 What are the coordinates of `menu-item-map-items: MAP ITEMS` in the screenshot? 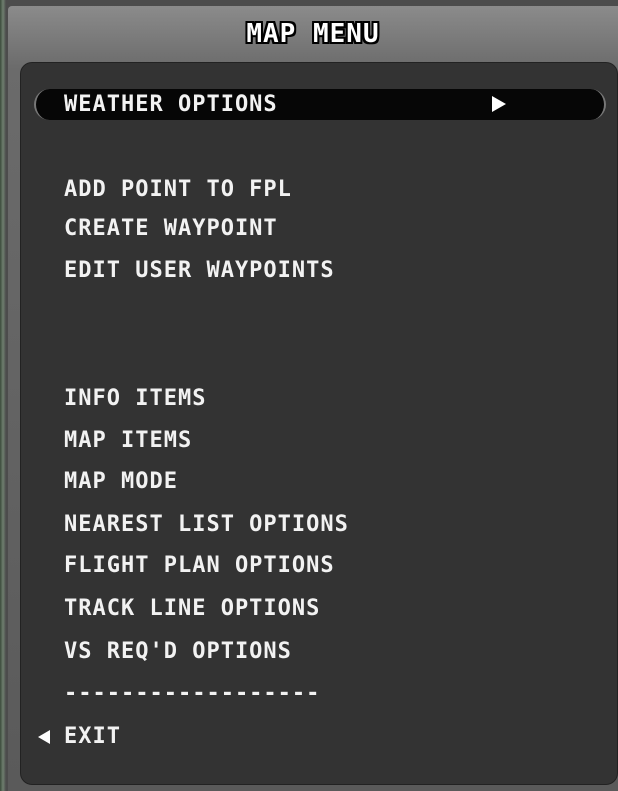 It's located at (128, 441).